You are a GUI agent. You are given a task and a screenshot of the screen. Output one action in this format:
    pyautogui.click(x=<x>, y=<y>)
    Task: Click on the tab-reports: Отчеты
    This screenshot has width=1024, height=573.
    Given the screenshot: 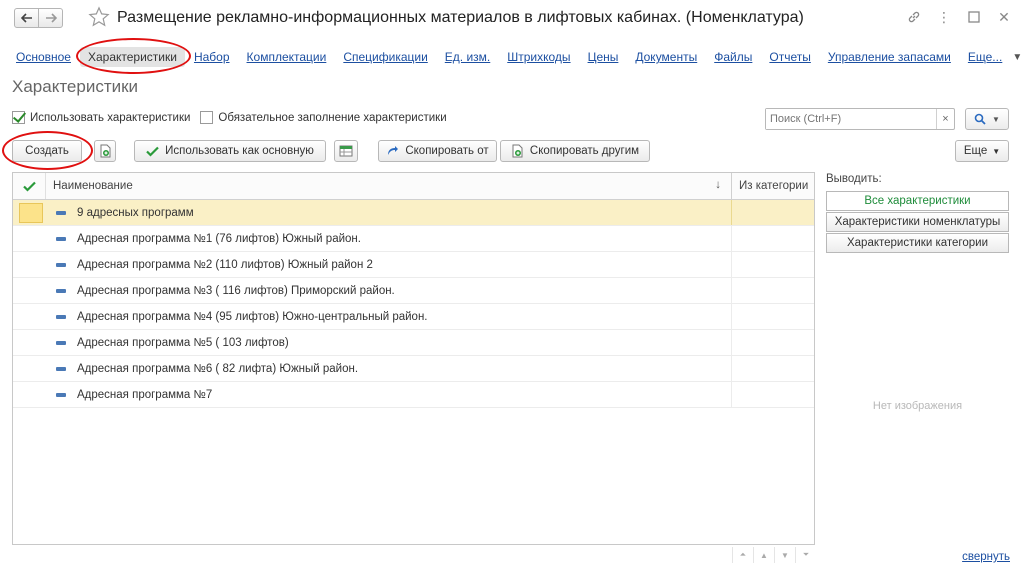 What is the action you would take?
    pyautogui.click(x=789, y=57)
    